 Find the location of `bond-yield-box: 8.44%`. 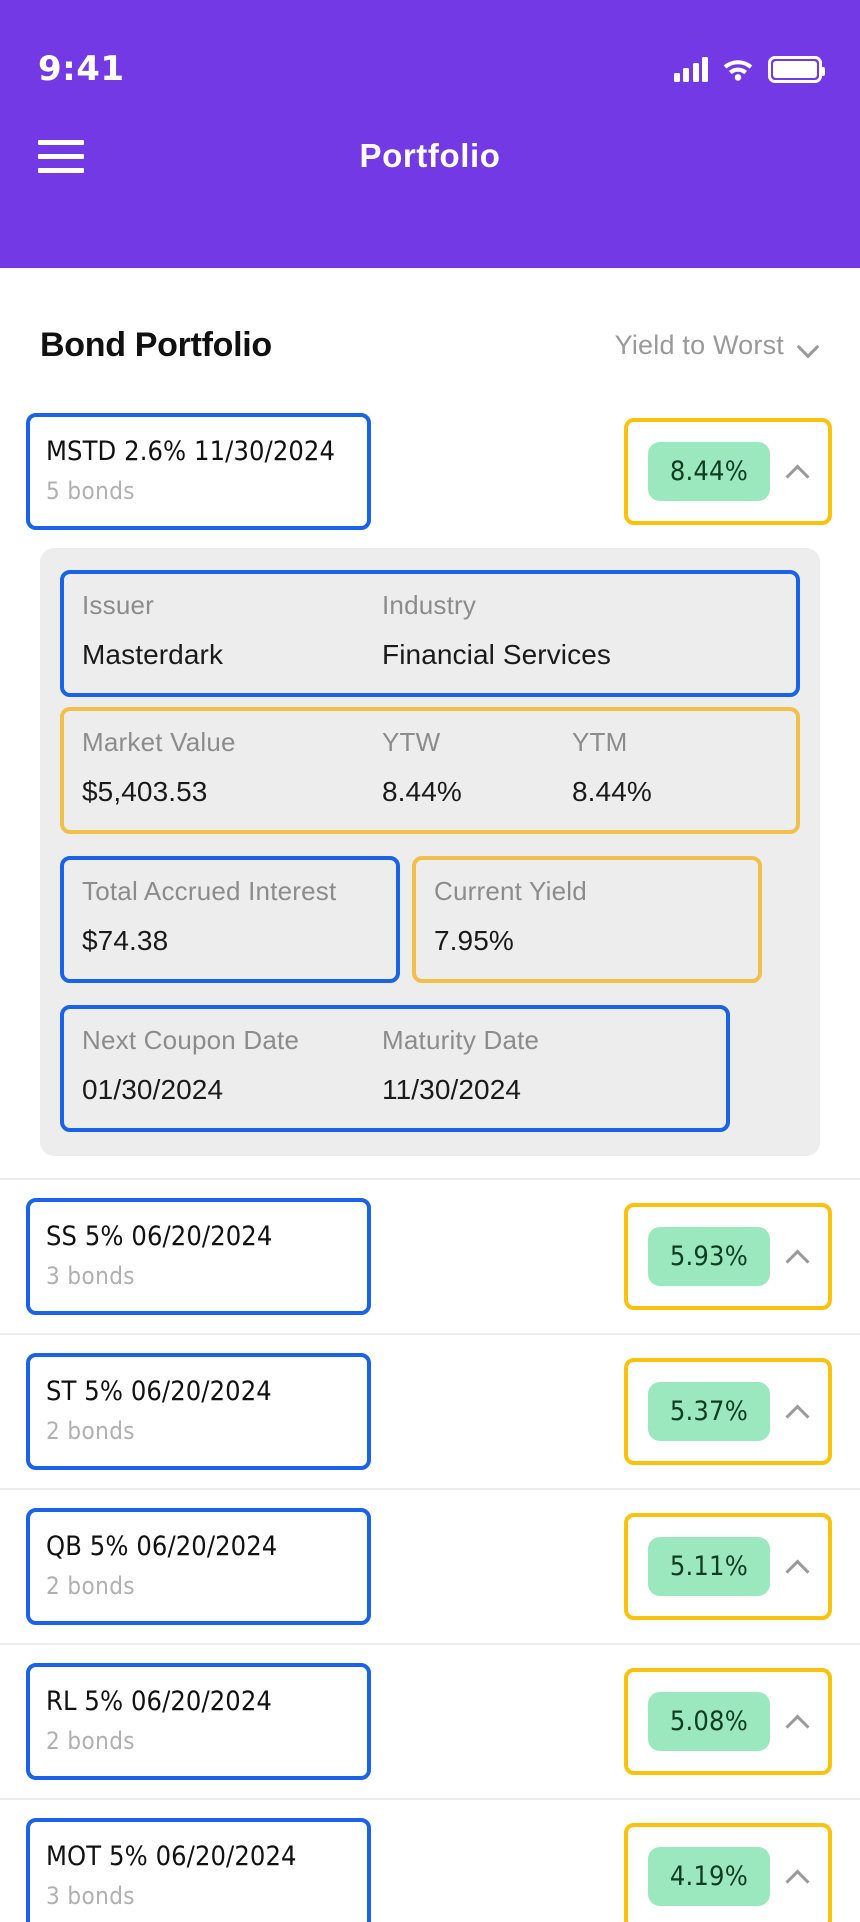

bond-yield-box: 8.44% is located at coordinates (727, 471).